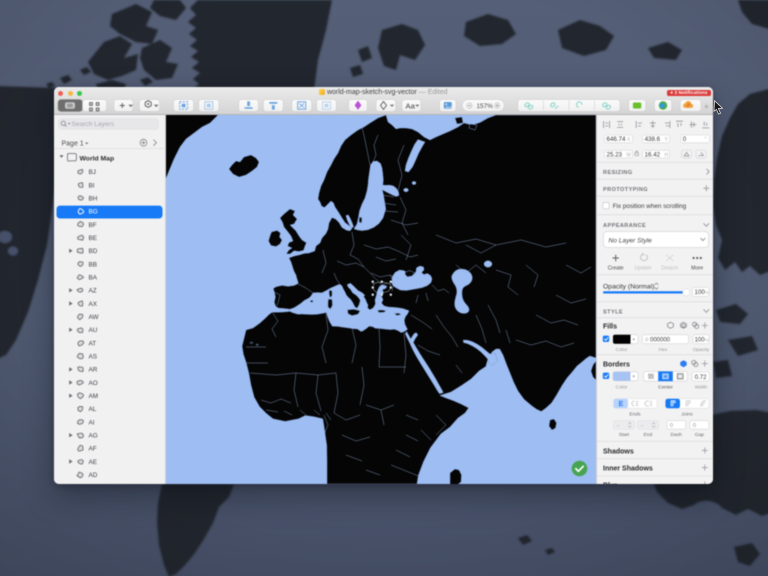  Describe the element at coordinates (628, 469) in the screenshot. I see `svg-text: Inner Shadows` at that location.